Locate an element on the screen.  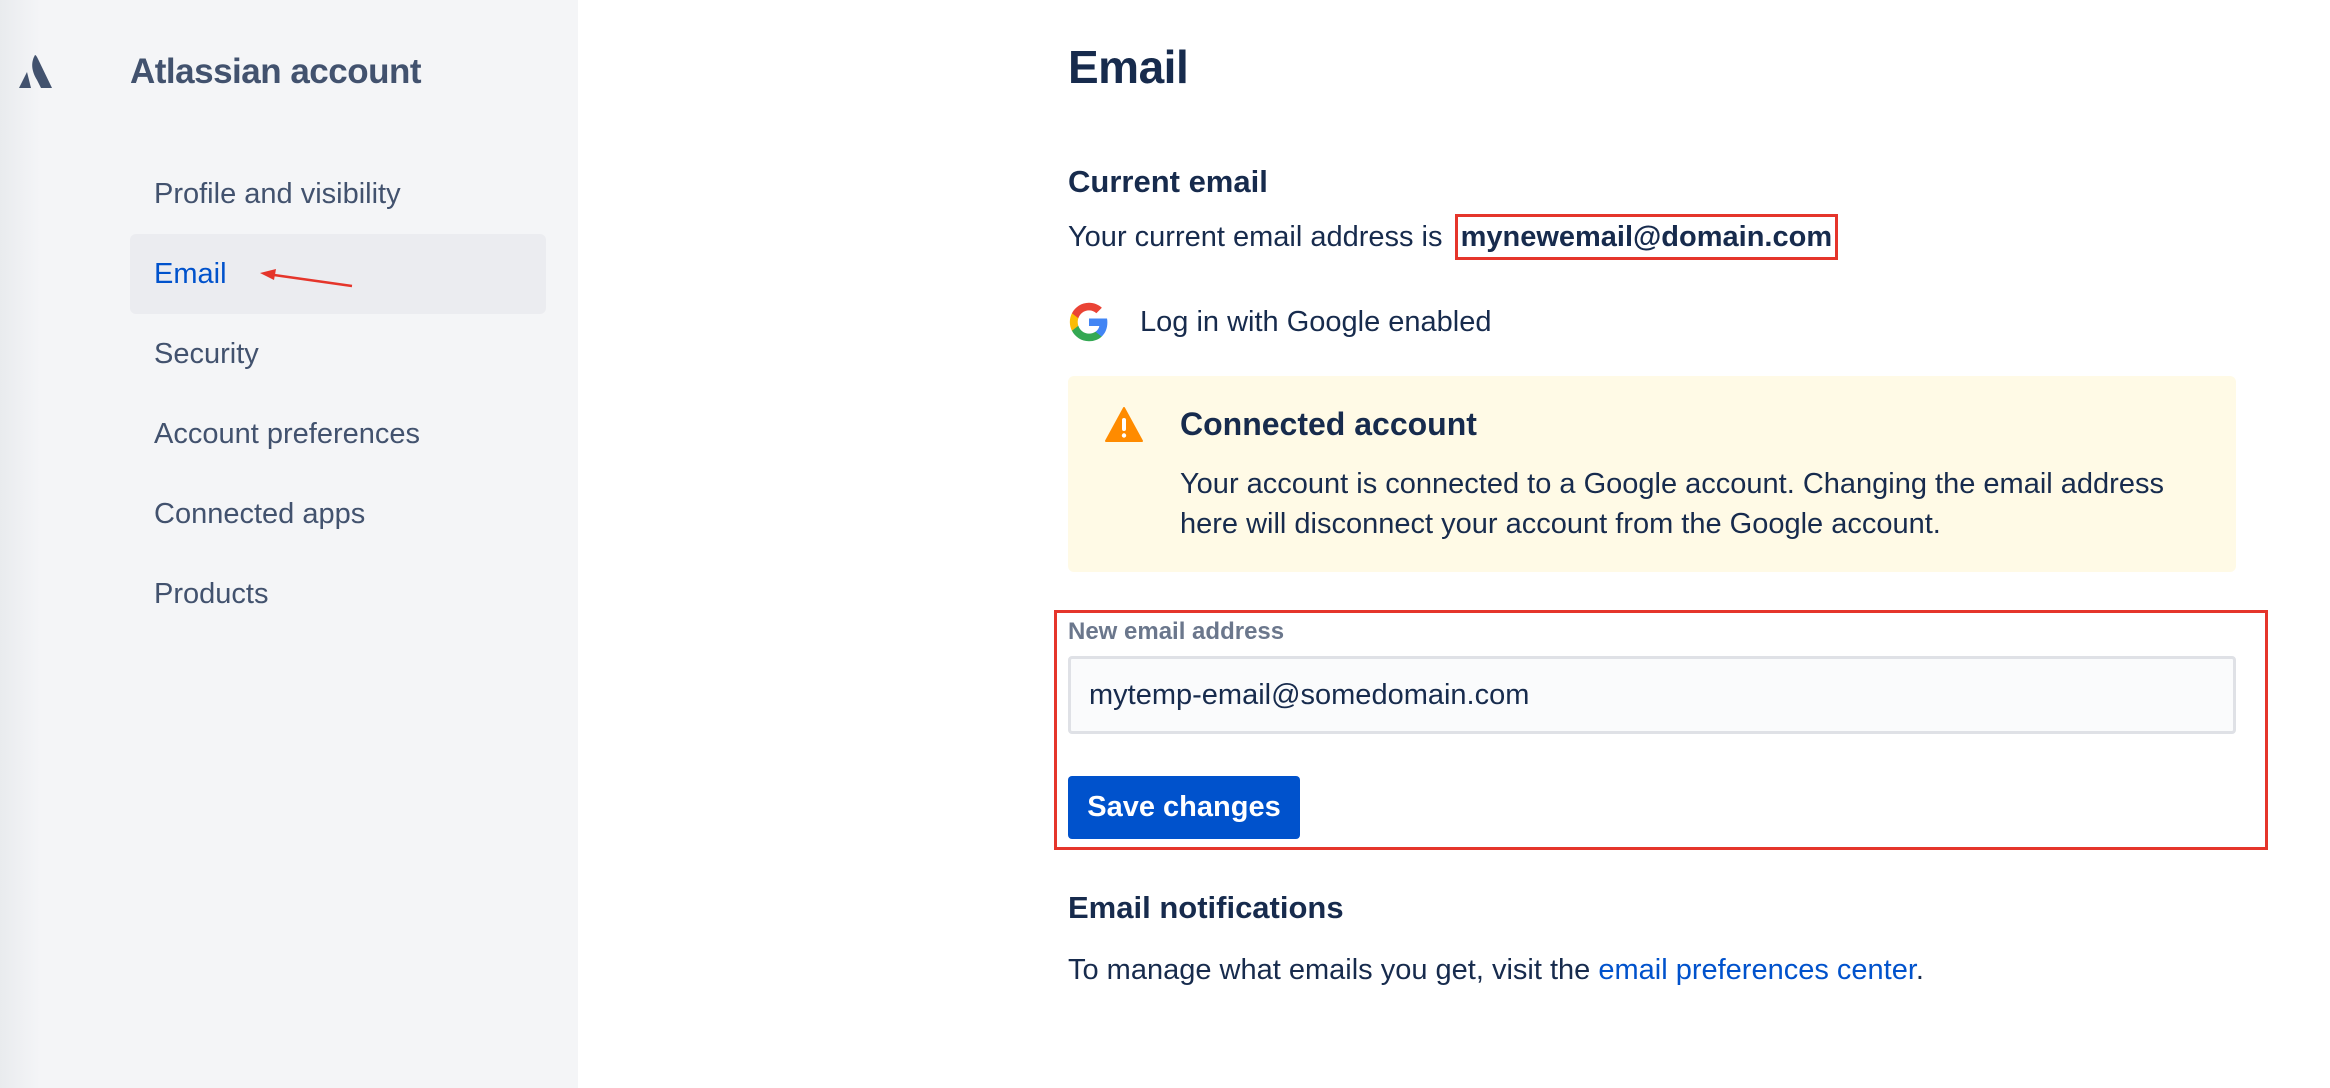
sidebar-item-connected-apps: Connected apps is located at coordinates (338, 514).